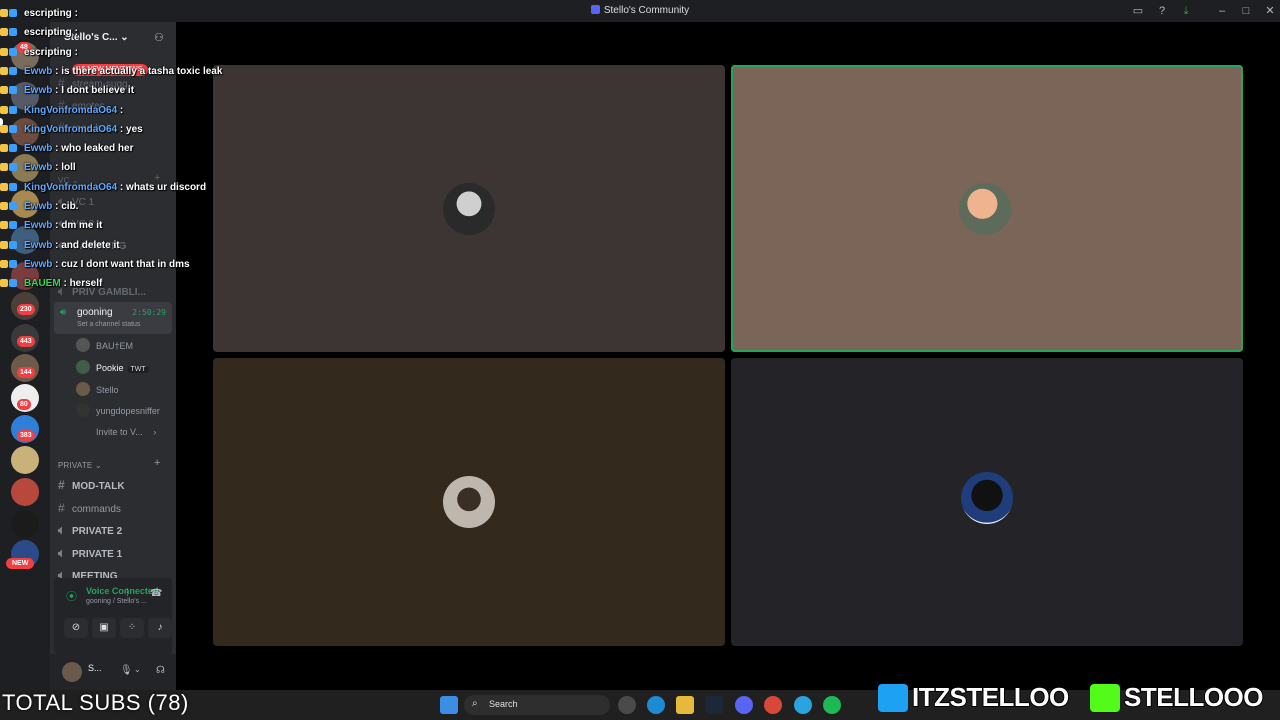 This screenshot has width=1280, height=720. What do you see at coordinates (71, 110) in the screenshot?
I see `chat-username: KingVonfromdaO64` at bounding box center [71, 110].